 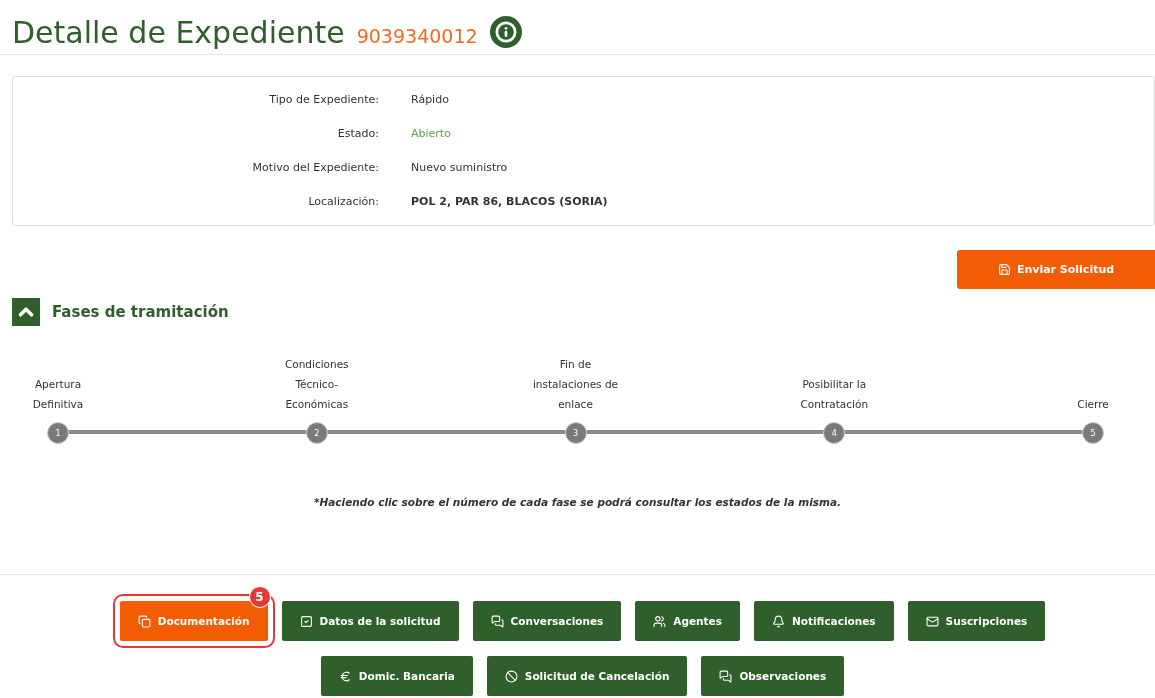 I want to click on phase-dot: 3, so click(x=575, y=433).